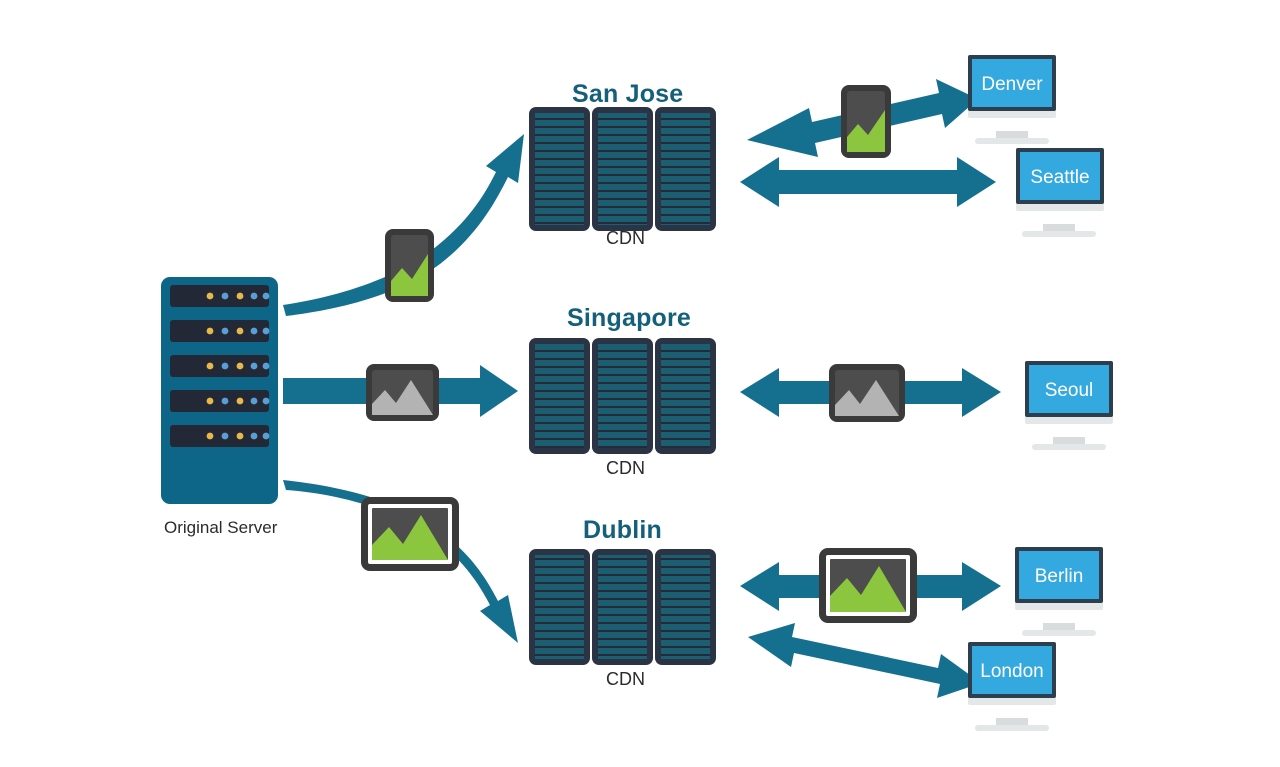 This screenshot has width=1280, height=767. What do you see at coordinates (1011, 671) in the screenshot?
I see `monitor-label-london: London` at bounding box center [1011, 671].